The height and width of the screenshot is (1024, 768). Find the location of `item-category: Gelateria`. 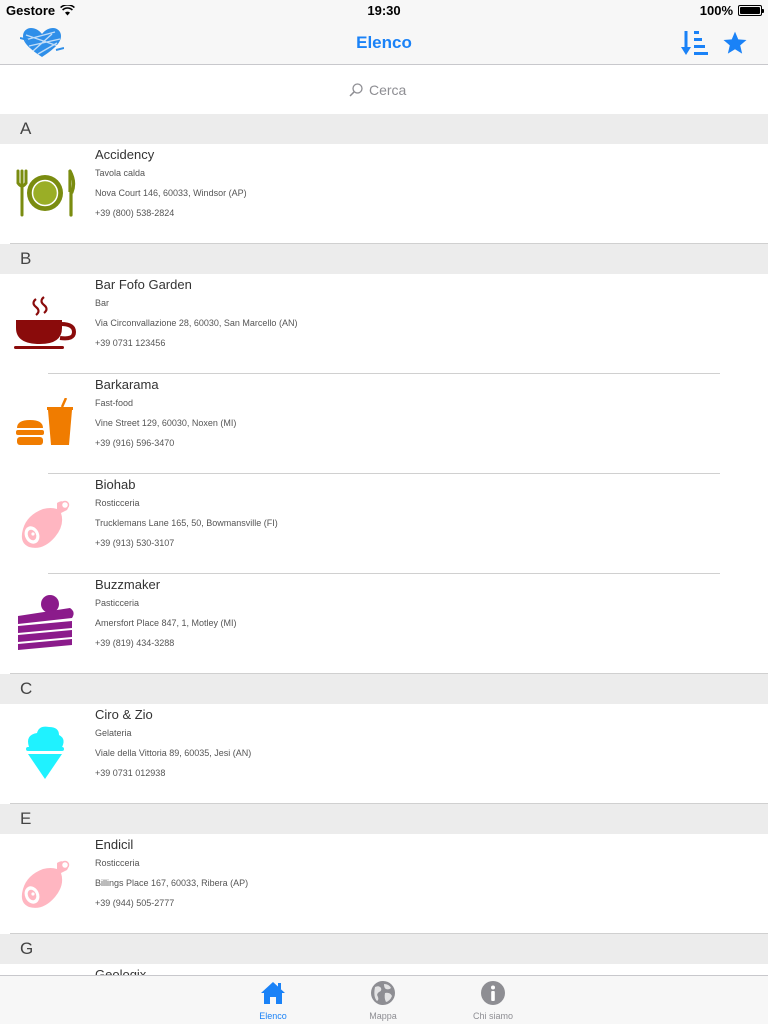

item-category: Gelateria is located at coordinates (113, 733).